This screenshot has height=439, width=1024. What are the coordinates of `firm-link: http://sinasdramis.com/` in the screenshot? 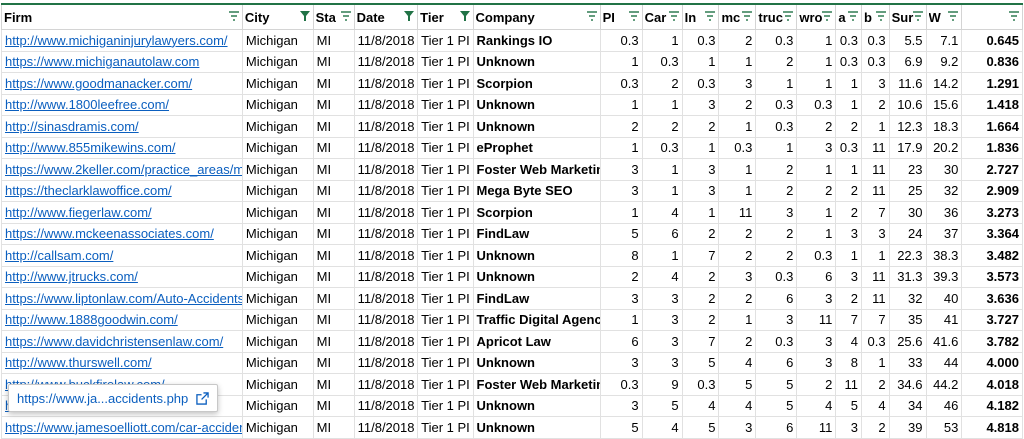 It's located at (122, 126).